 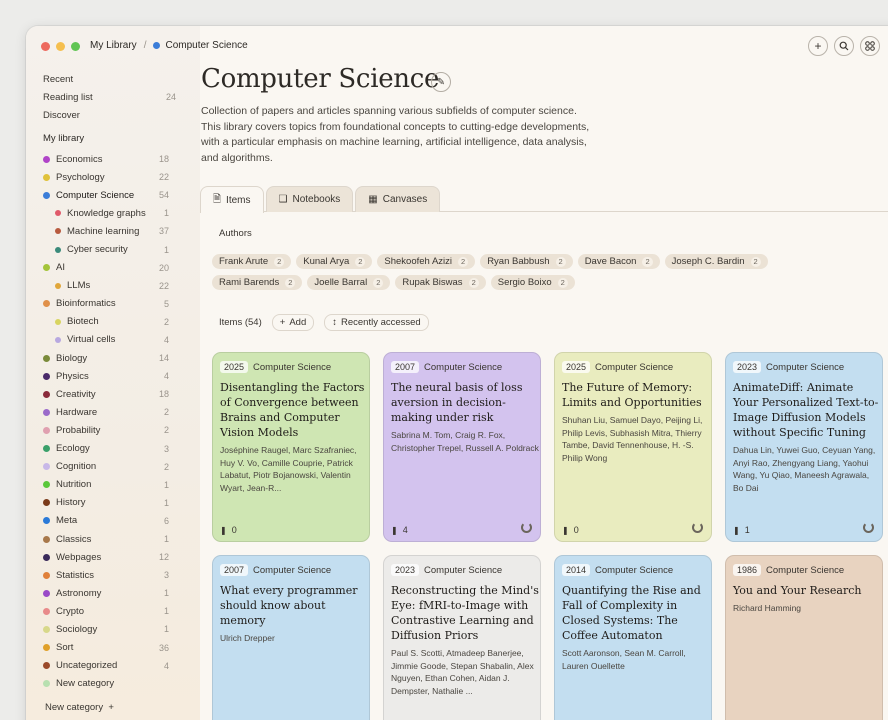 What do you see at coordinates (716, 261) in the screenshot?
I see `author-chip: Joseph C. Bardin 2` at bounding box center [716, 261].